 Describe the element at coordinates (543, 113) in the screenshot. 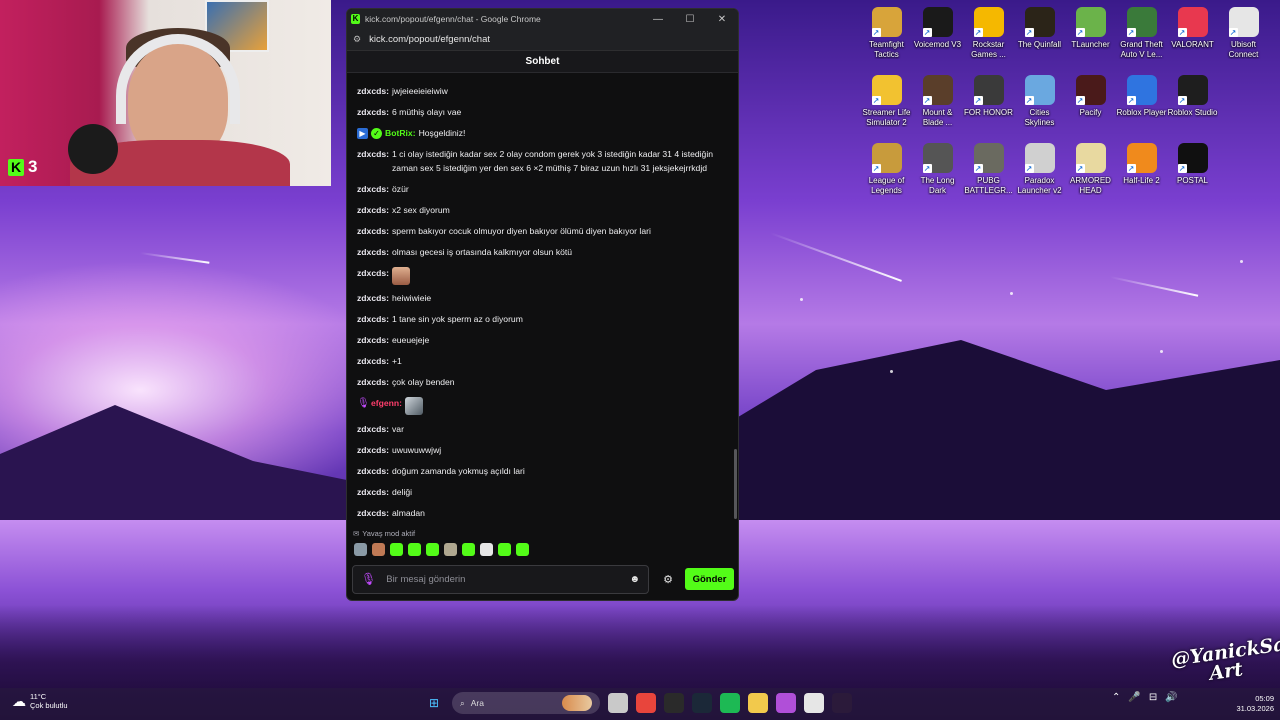

I see `chat-message: zdxcds: 6 müthiş olayı vae` at that location.